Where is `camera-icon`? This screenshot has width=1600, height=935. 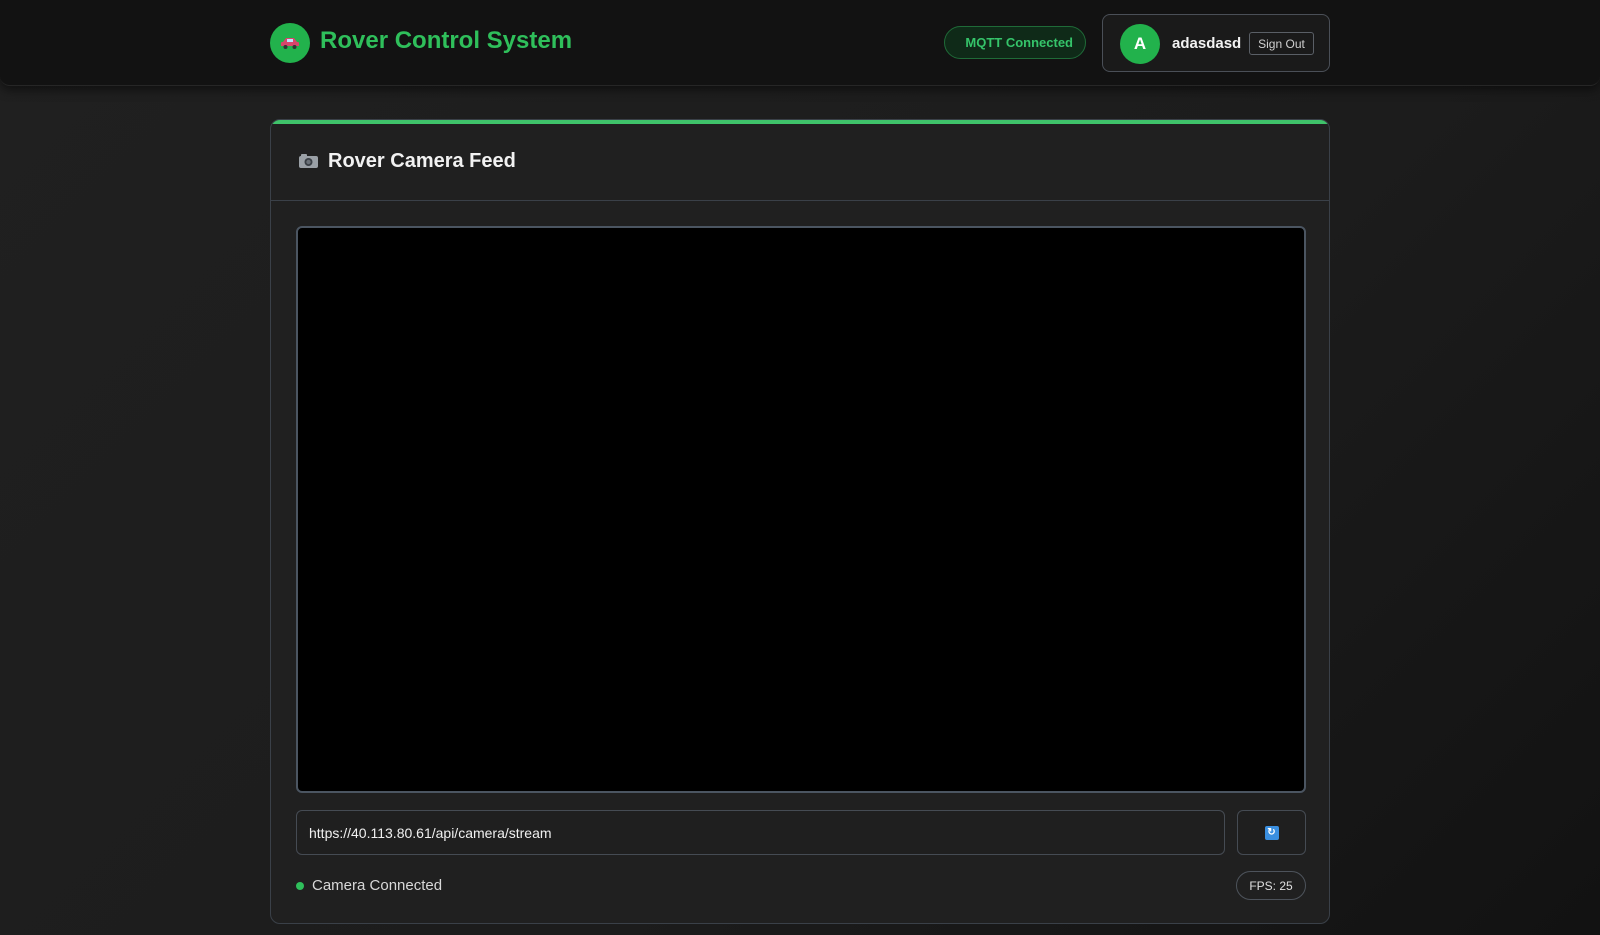
camera-icon is located at coordinates (308, 161).